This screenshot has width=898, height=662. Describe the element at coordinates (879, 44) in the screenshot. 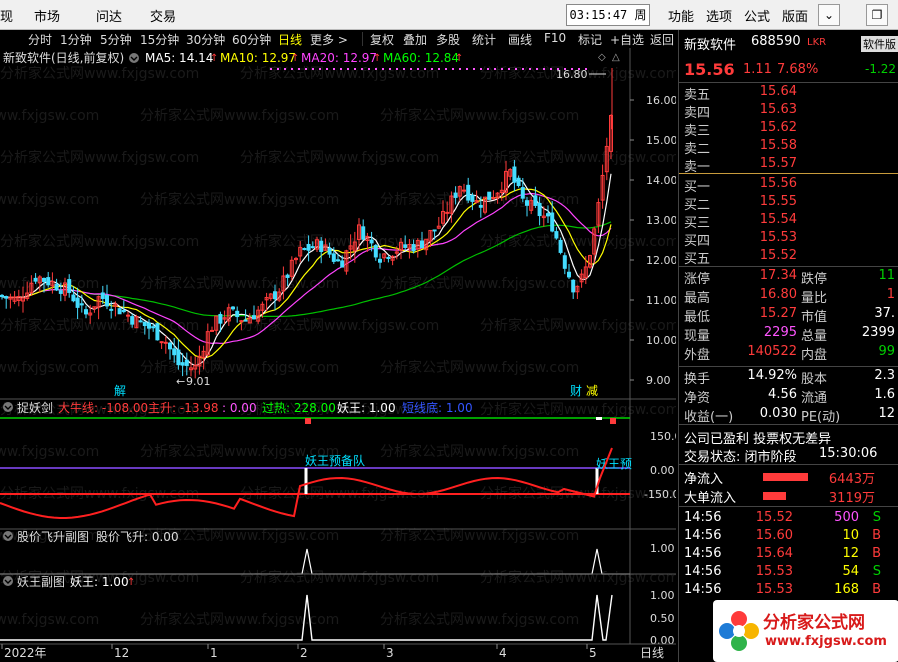

I see `sector-label: 软件版` at that location.